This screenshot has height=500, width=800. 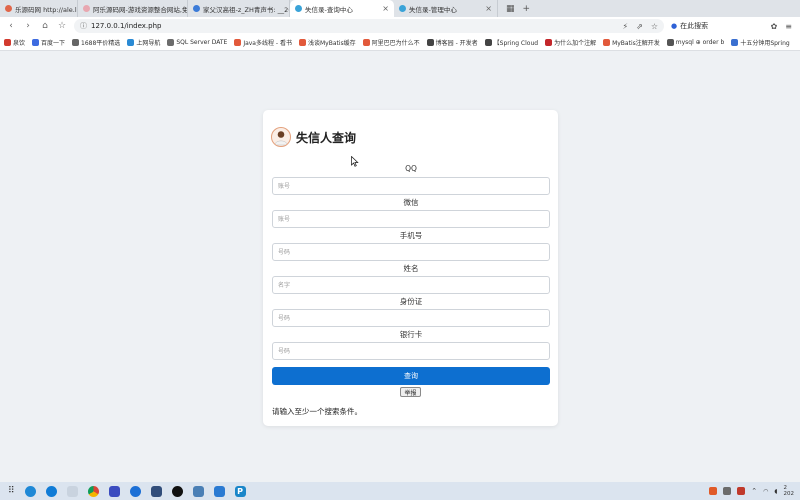 I want to click on card-header: 失信人查询, so click(x=313, y=137).